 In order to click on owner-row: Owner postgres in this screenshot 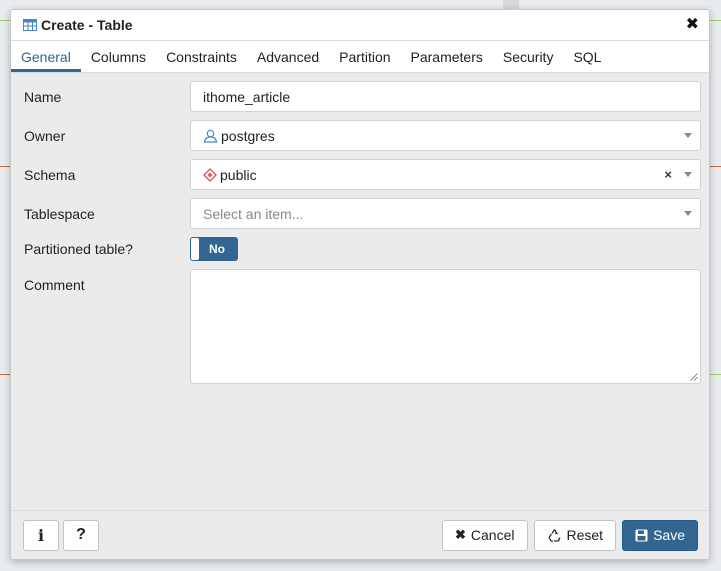, I will do `click(362, 135)`.